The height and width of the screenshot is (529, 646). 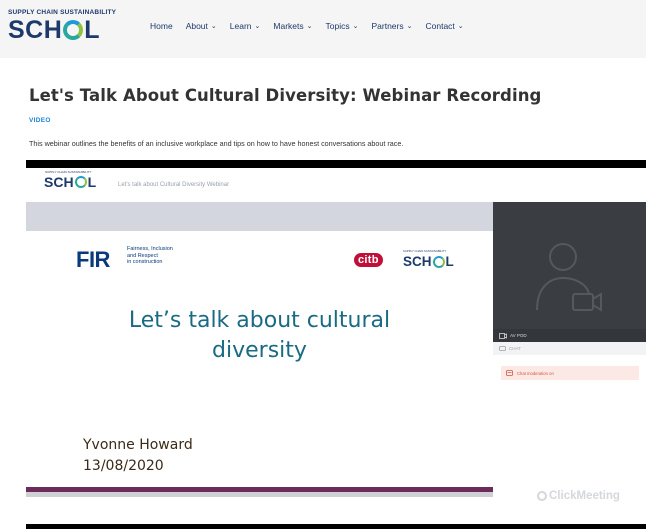 I want to click on slide-top-band, so click(x=259, y=216).